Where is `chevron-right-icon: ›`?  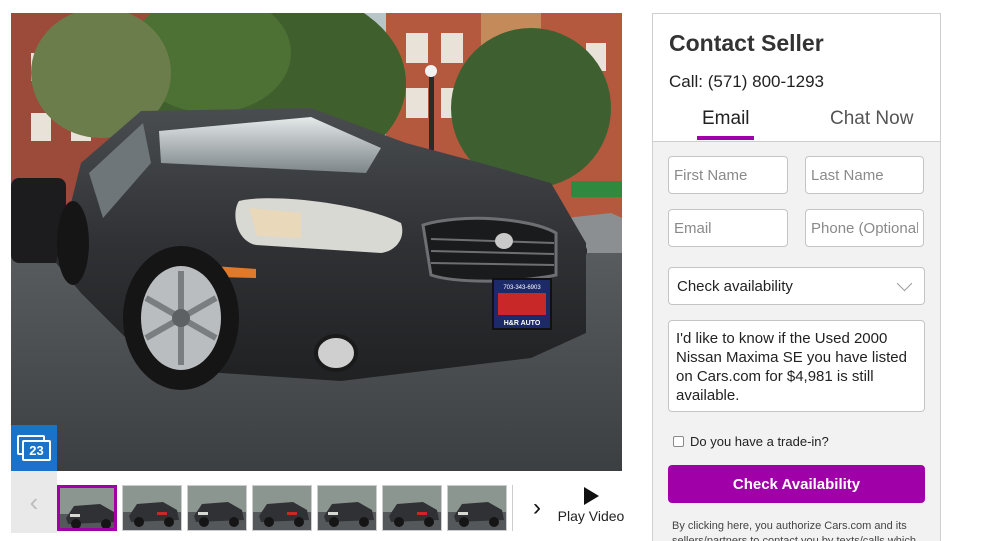
chevron-right-icon: › is located at coordinates (537, 507).